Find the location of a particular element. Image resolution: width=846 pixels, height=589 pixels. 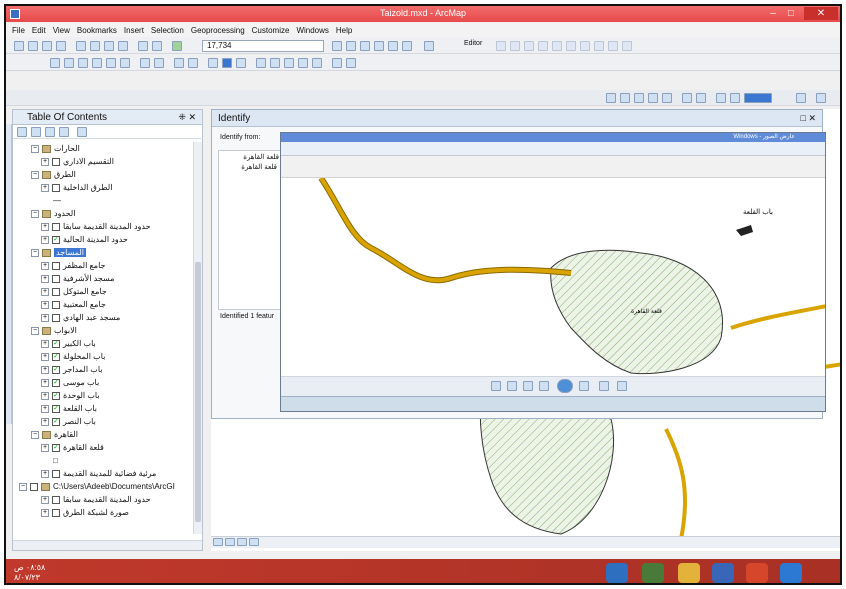

previous-icon is located at coordinates (544, 386).